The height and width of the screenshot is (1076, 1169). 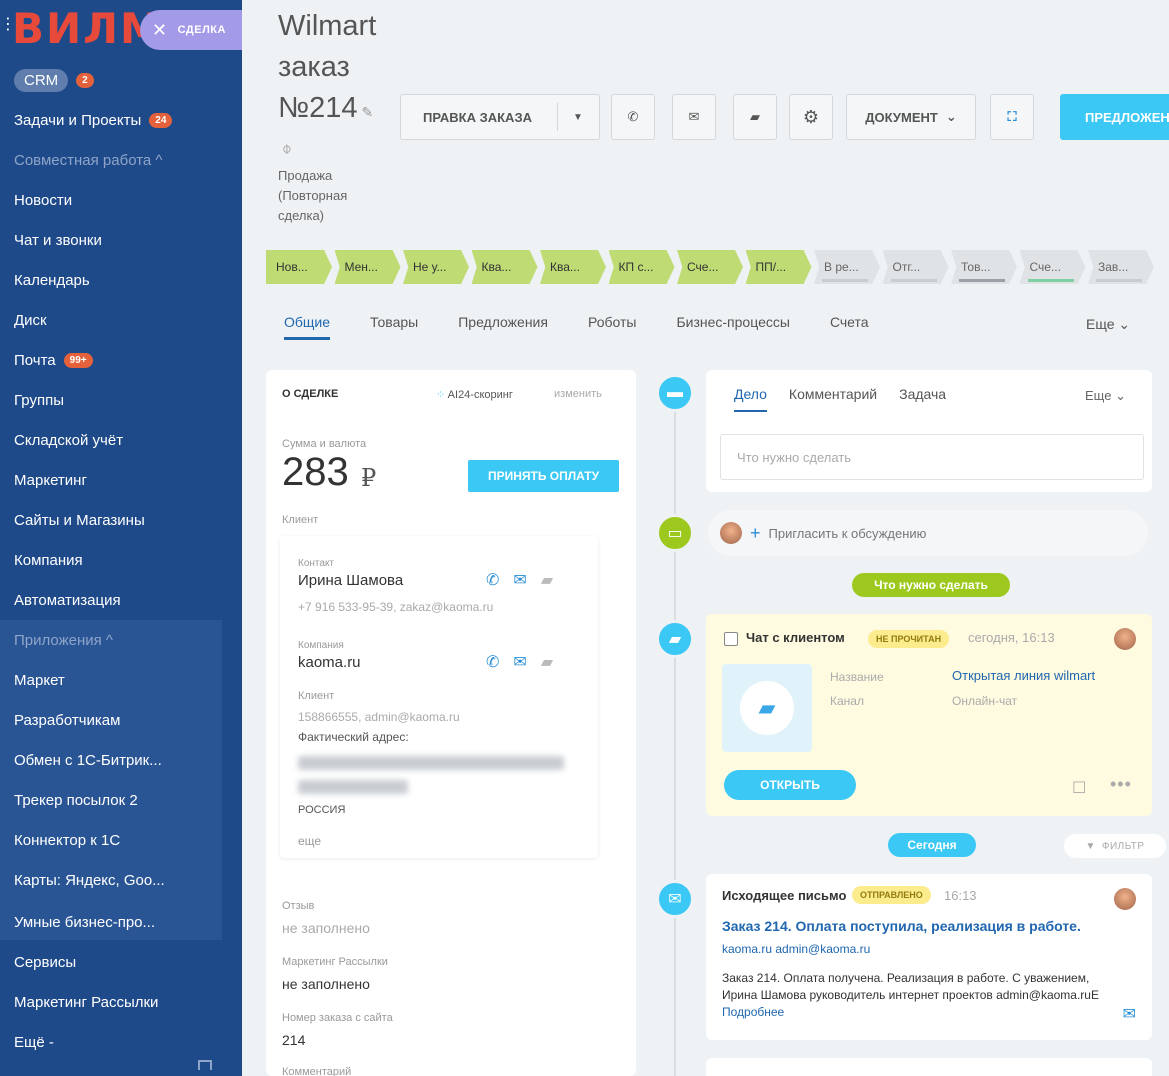 I want to click on tabs-more-button: Еще ⌄, so click(x=1108, y=324).